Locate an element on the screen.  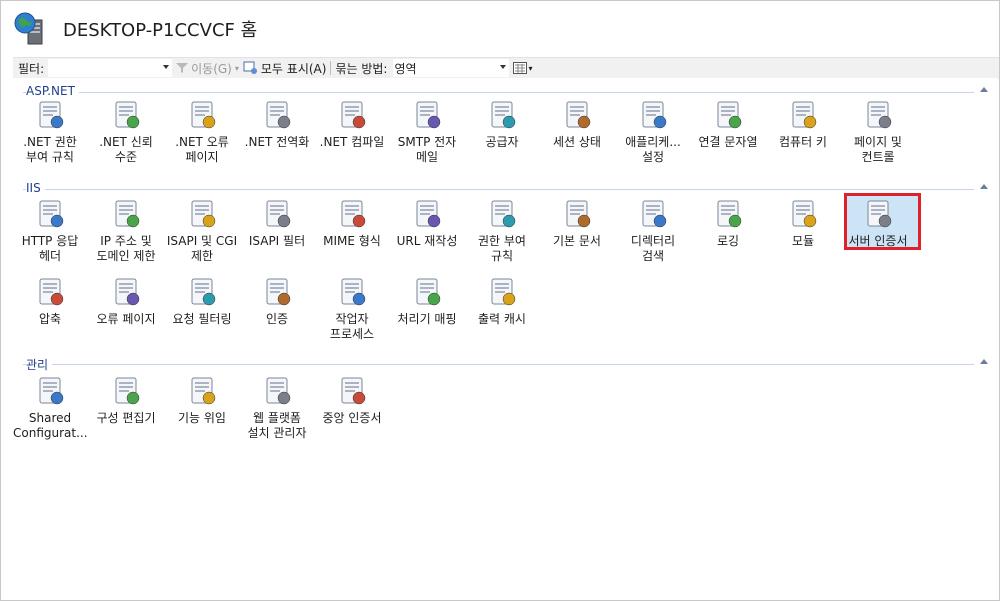
feature-label: 페이지 및 컨트롤 is located at coordinates (878, 149).